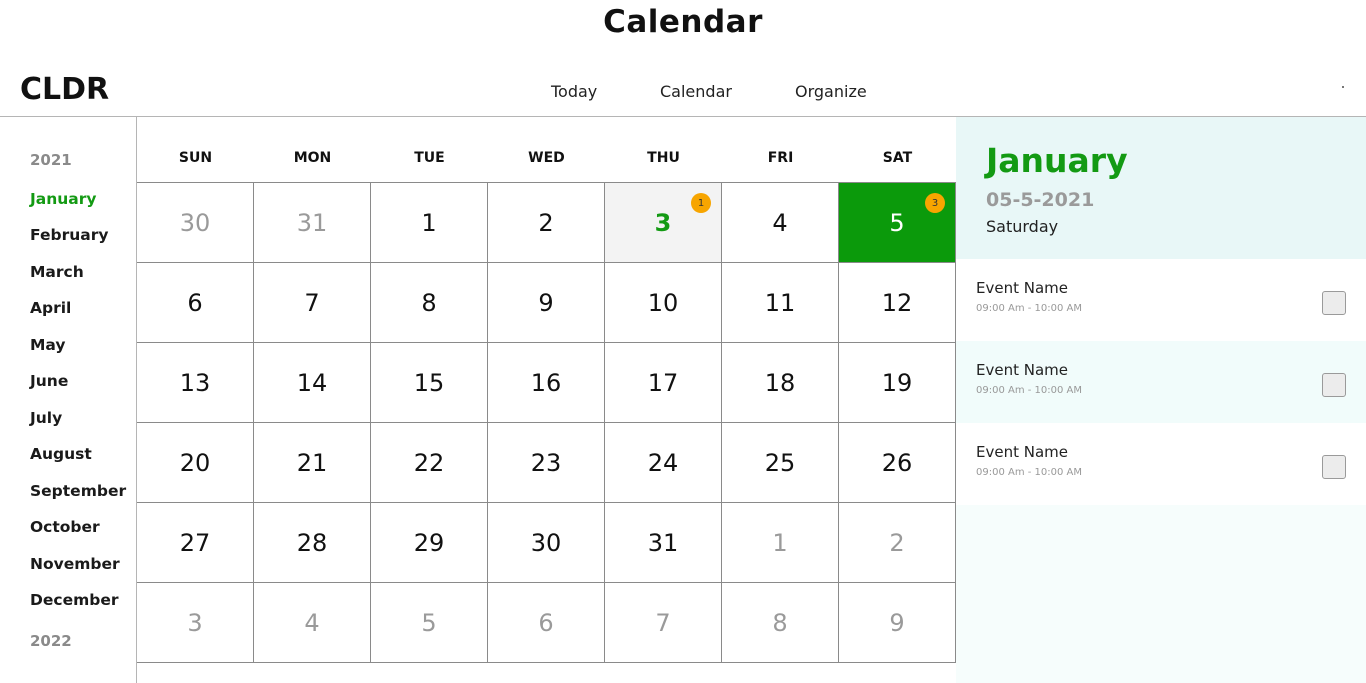  I want to click on day-number: 11, so click(780, 302).